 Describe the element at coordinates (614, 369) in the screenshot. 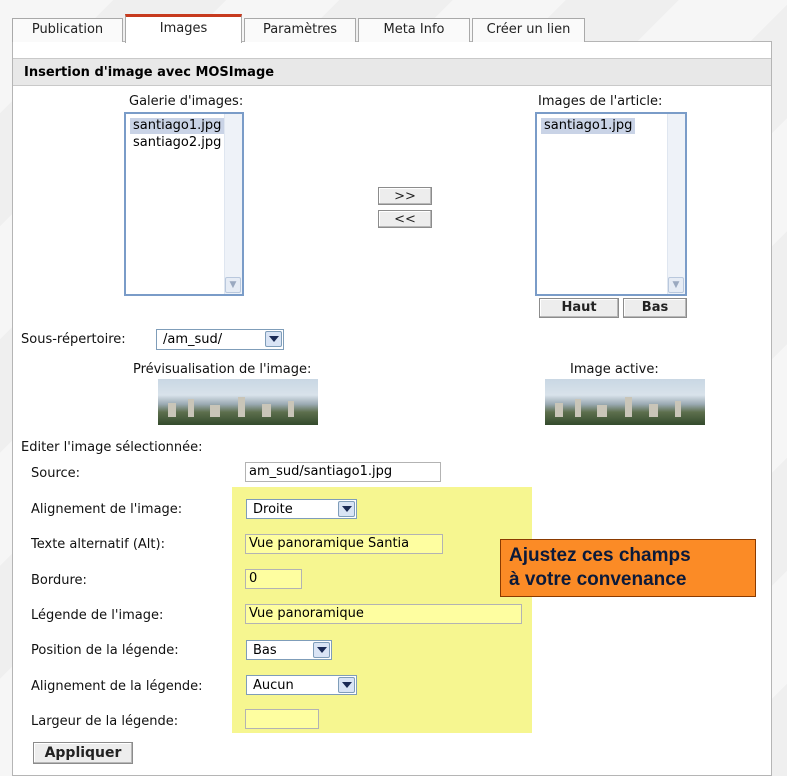

I see `active-image-label: Image active:` at that location.